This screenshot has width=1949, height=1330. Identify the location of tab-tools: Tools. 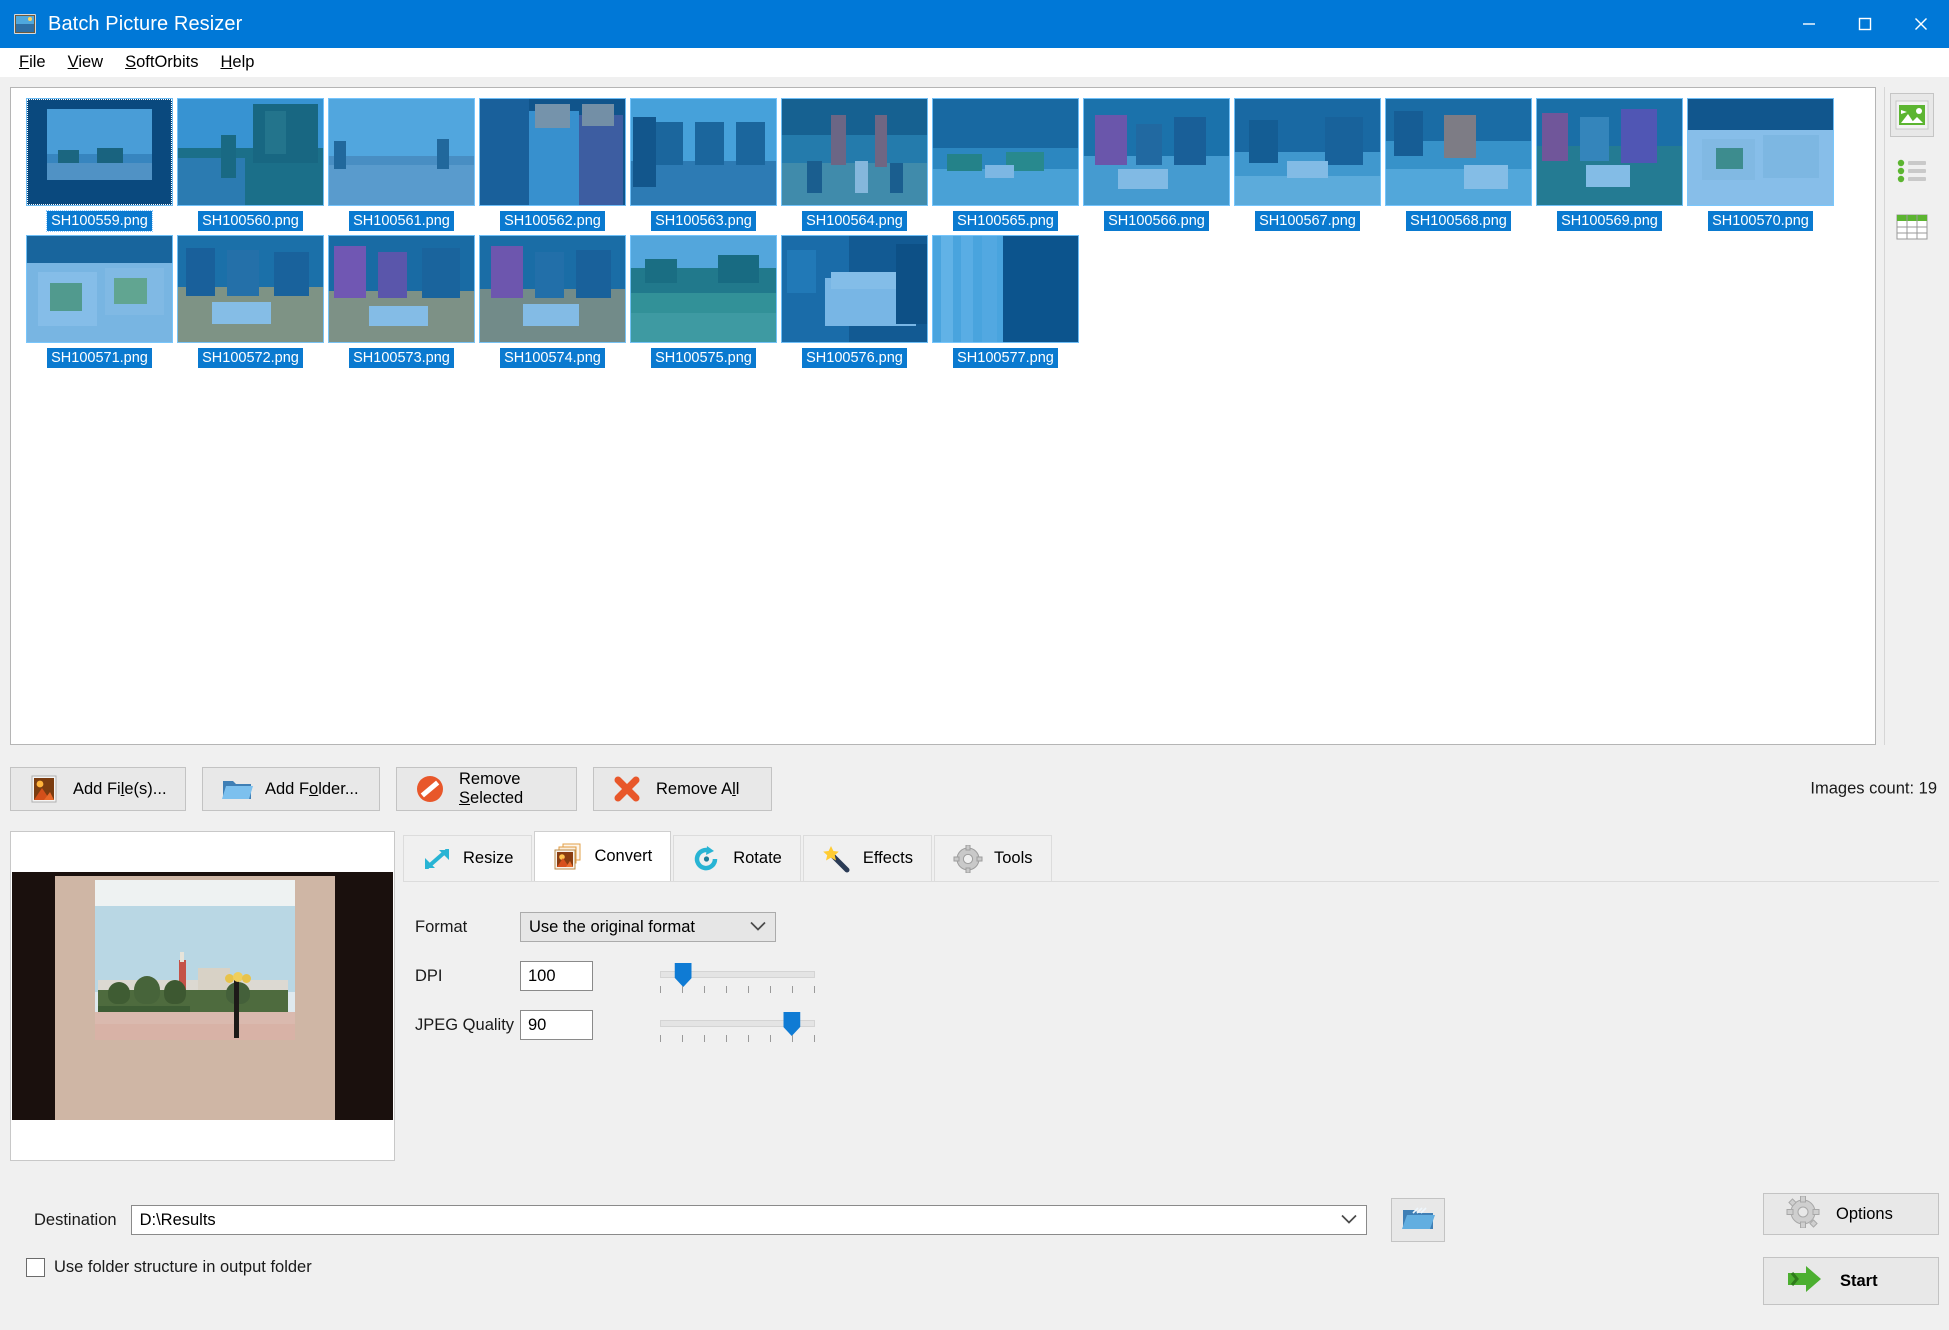
(992, 858).